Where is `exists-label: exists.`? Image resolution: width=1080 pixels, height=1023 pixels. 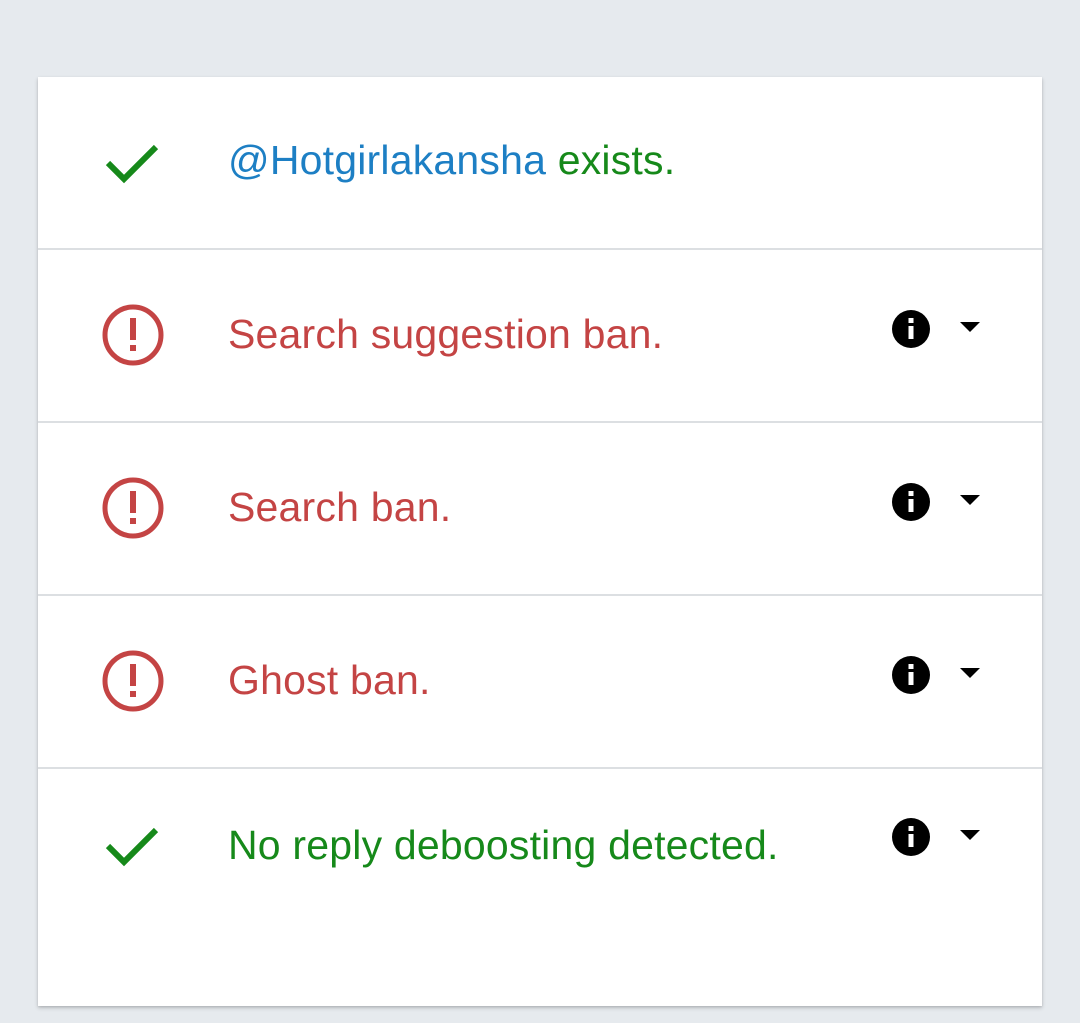 exists-label: exists. is located at coordinates (611, 160).